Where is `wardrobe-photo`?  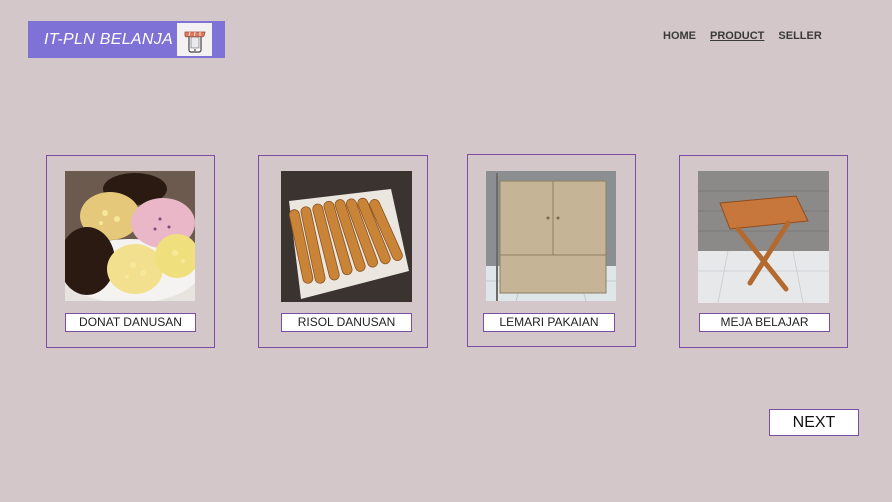 wardrobe-photo is located at coordinates (551, 236).